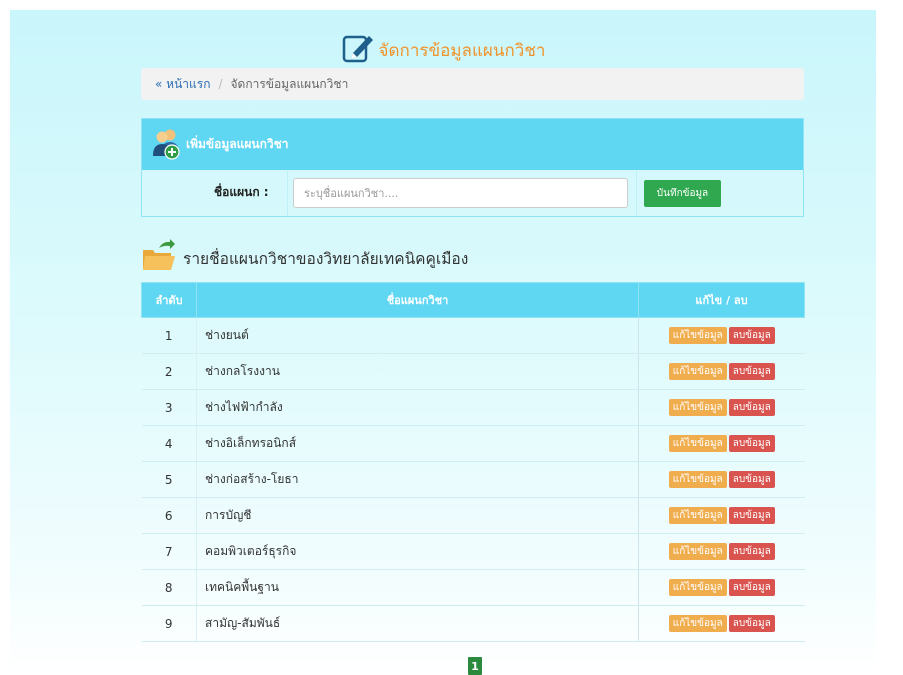  I want to click on table-row: 8 เทคนิคพื้นฐาน แก้ไขข้อมูล ลบข้อมูล, so click(473, 587).